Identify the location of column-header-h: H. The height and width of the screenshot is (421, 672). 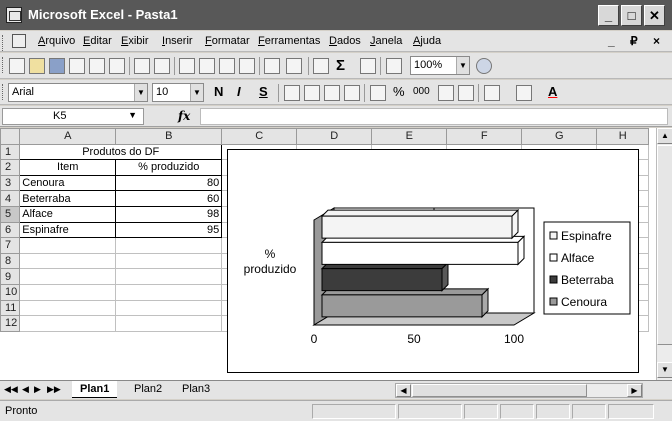
(623, 136).